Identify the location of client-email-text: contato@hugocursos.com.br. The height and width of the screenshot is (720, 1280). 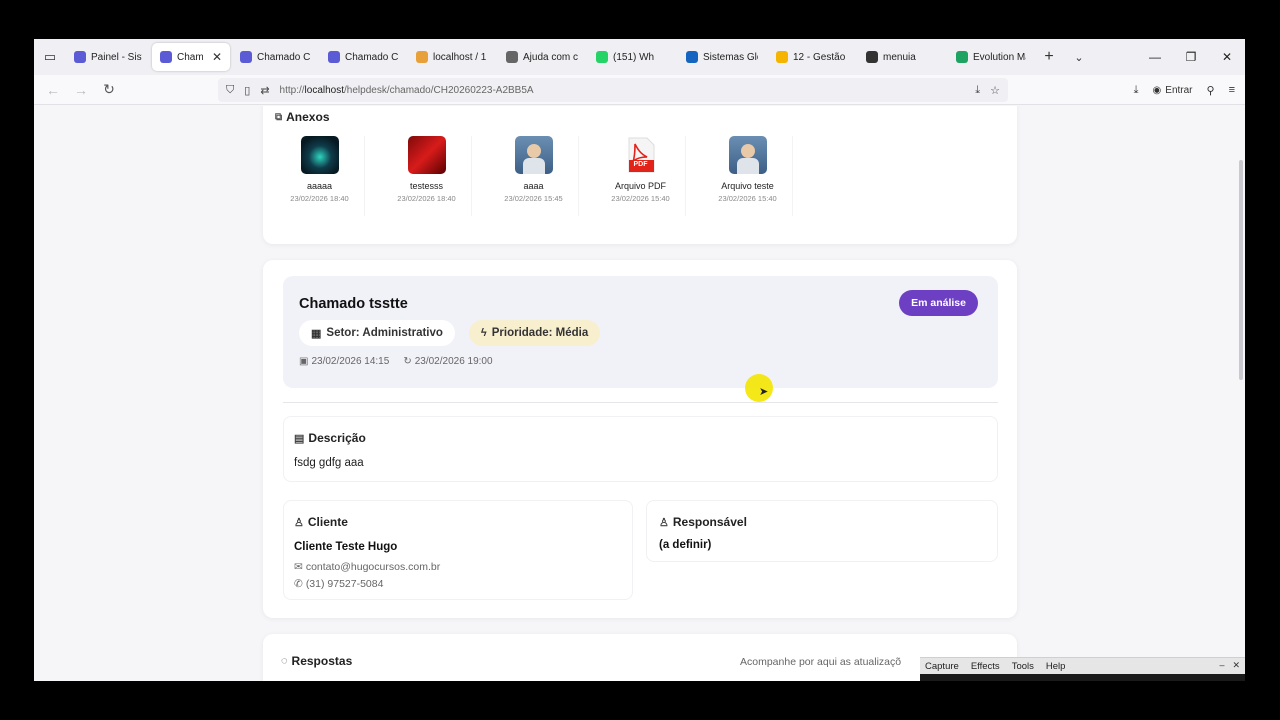
(373, 567).